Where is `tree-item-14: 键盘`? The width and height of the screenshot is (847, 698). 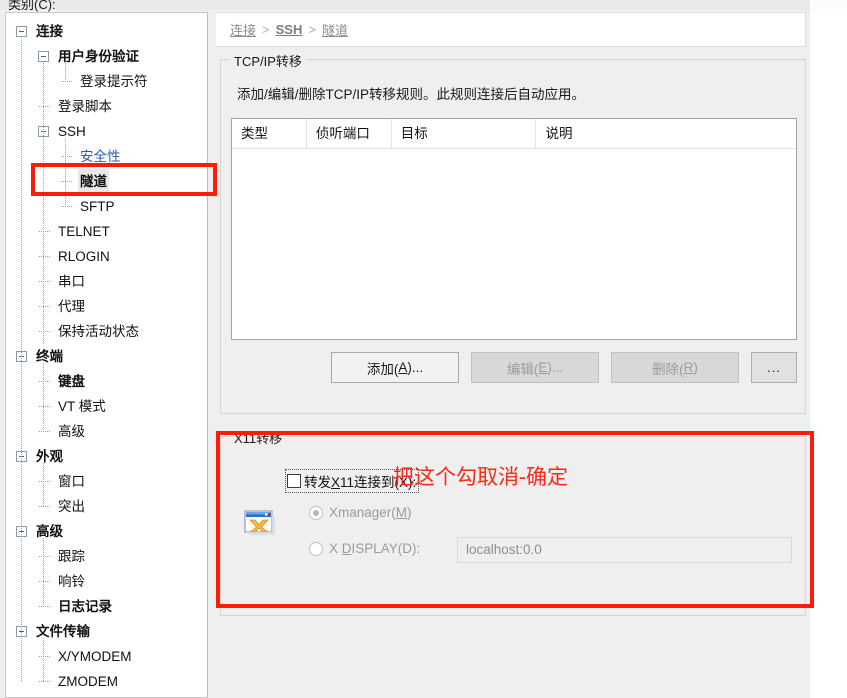
tree-item-14: 键盘 is located at coordinates (106, 381).